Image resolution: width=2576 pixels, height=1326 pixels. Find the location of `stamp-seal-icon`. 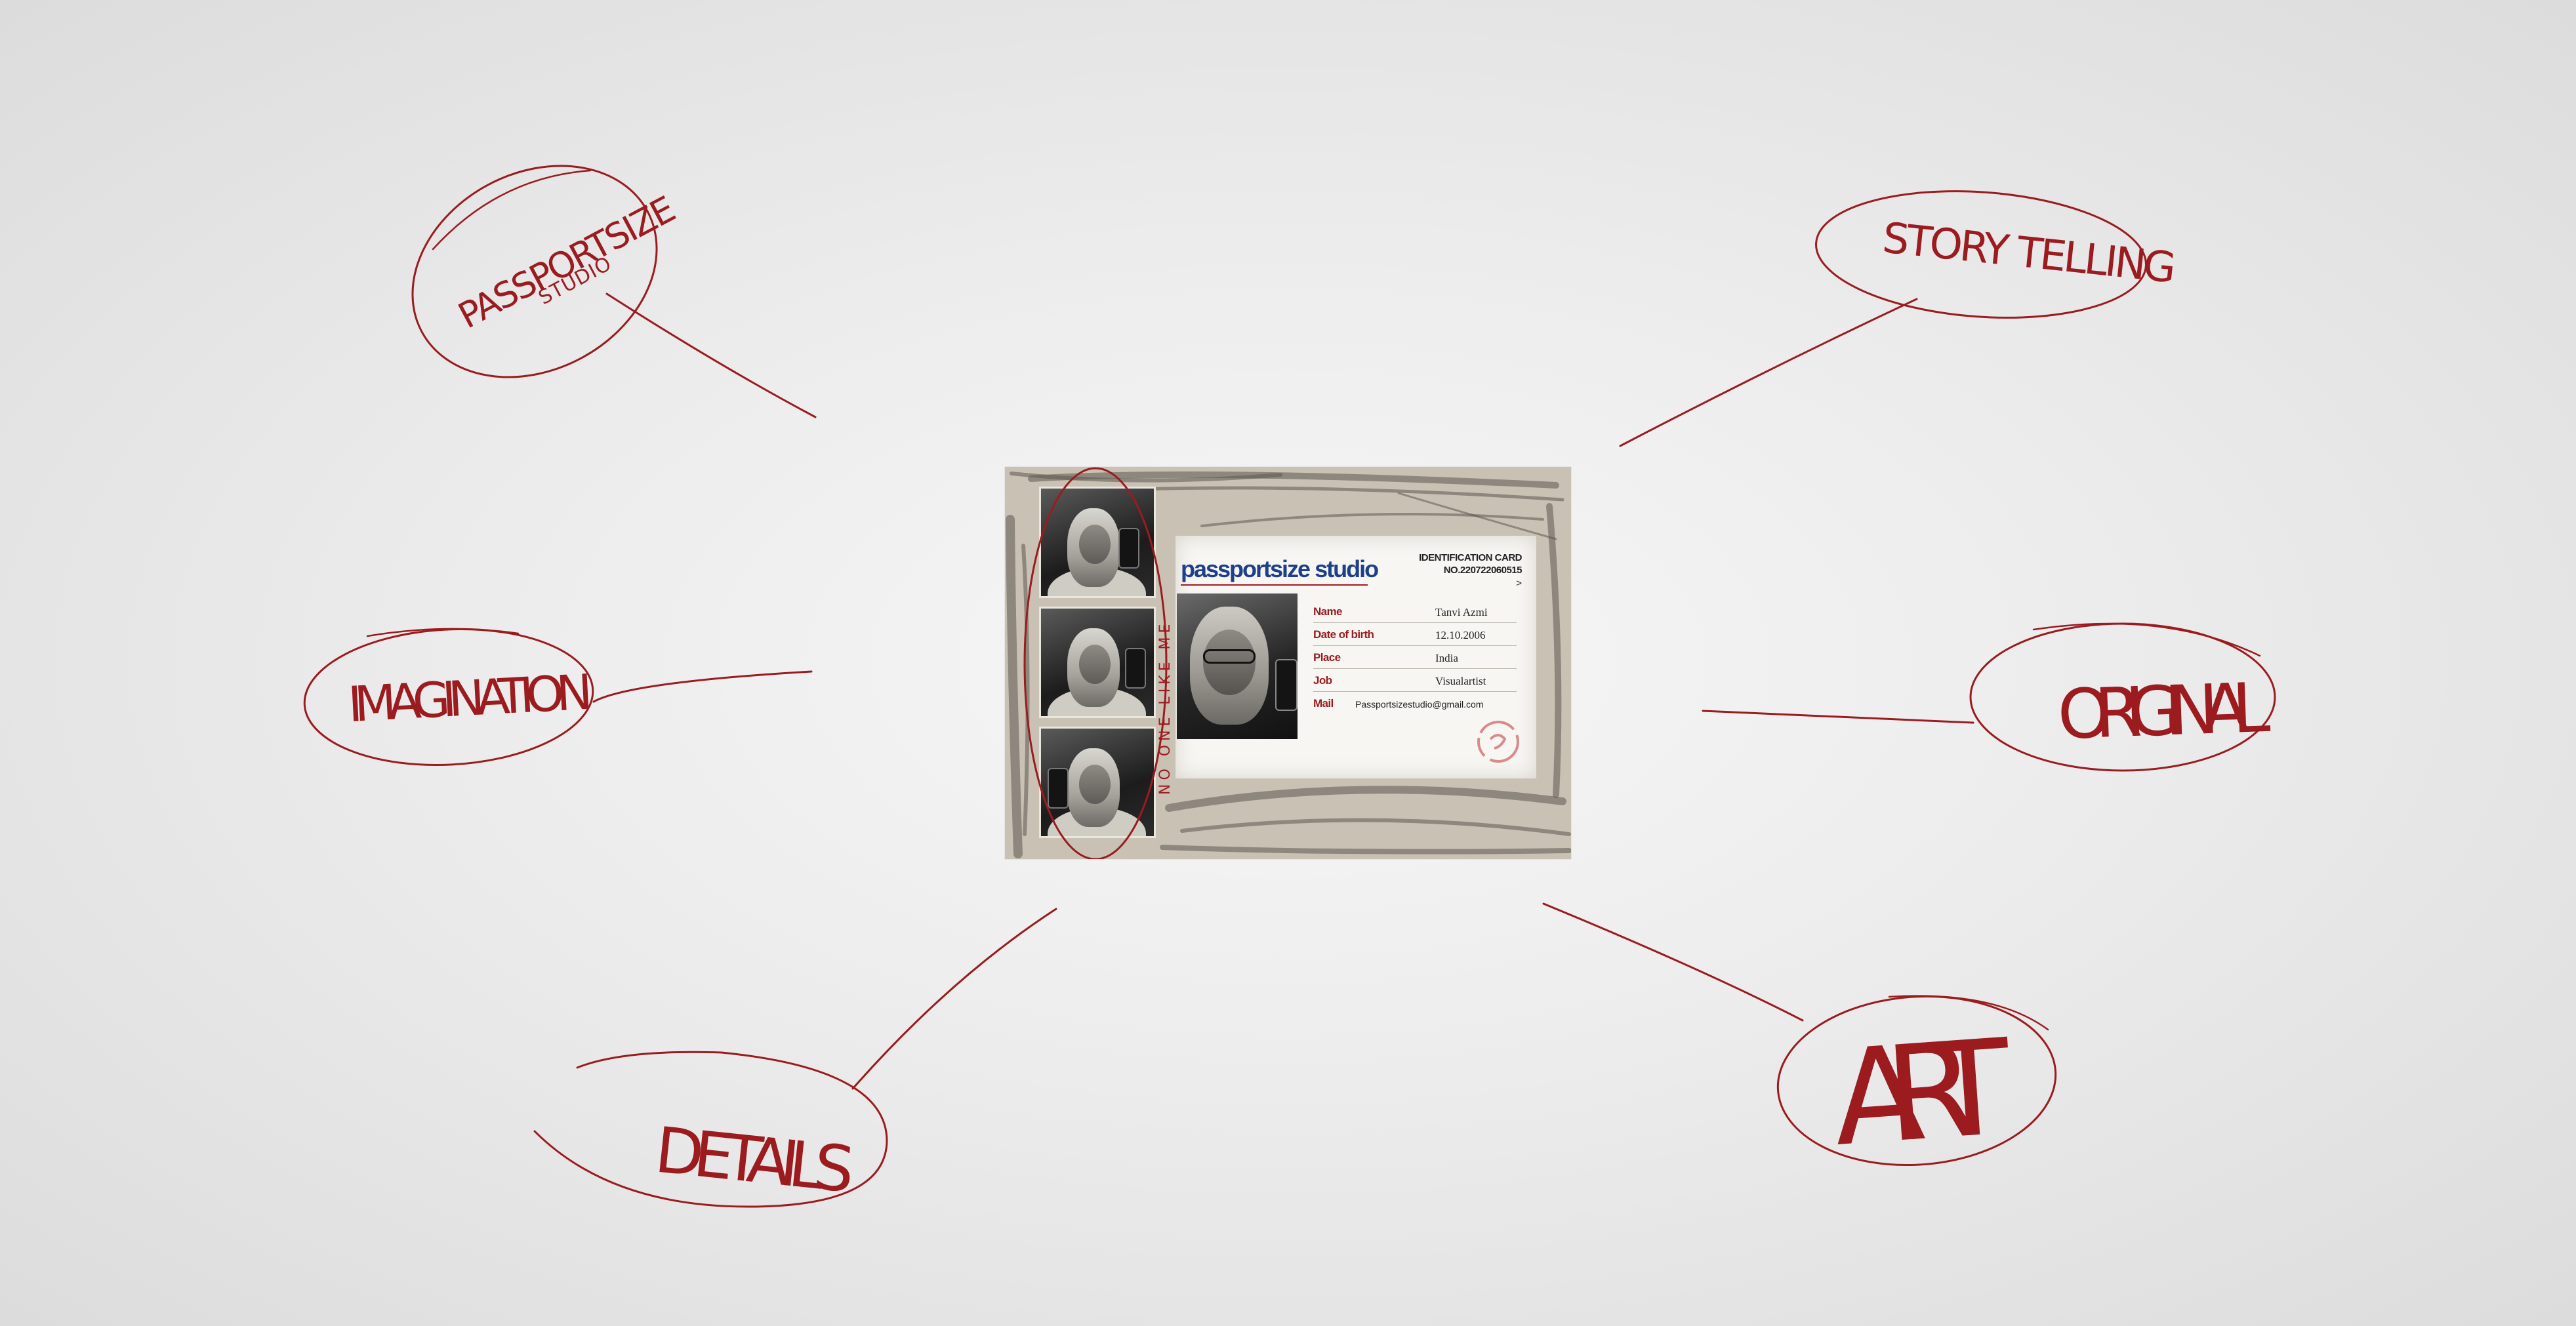

stamp-seal-icon is located at coordinates (1498, 742).